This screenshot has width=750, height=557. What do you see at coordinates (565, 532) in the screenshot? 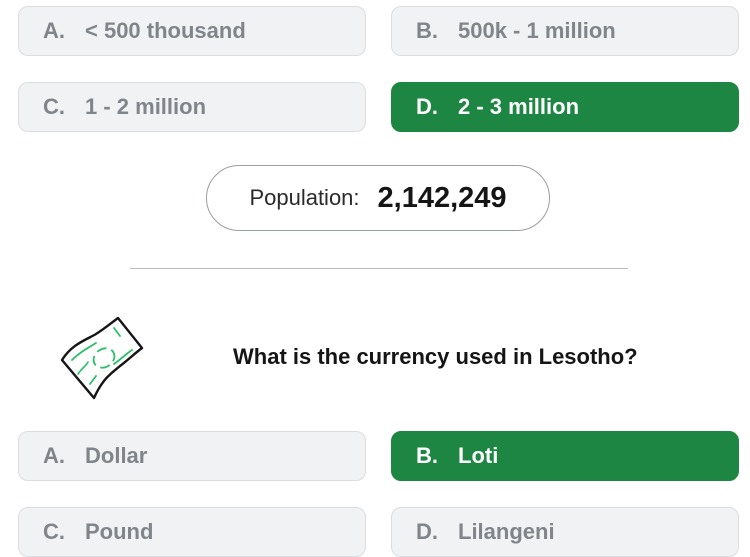
I see `currency-option-d: D. Lilangeni` at bounding box center [565, 532].